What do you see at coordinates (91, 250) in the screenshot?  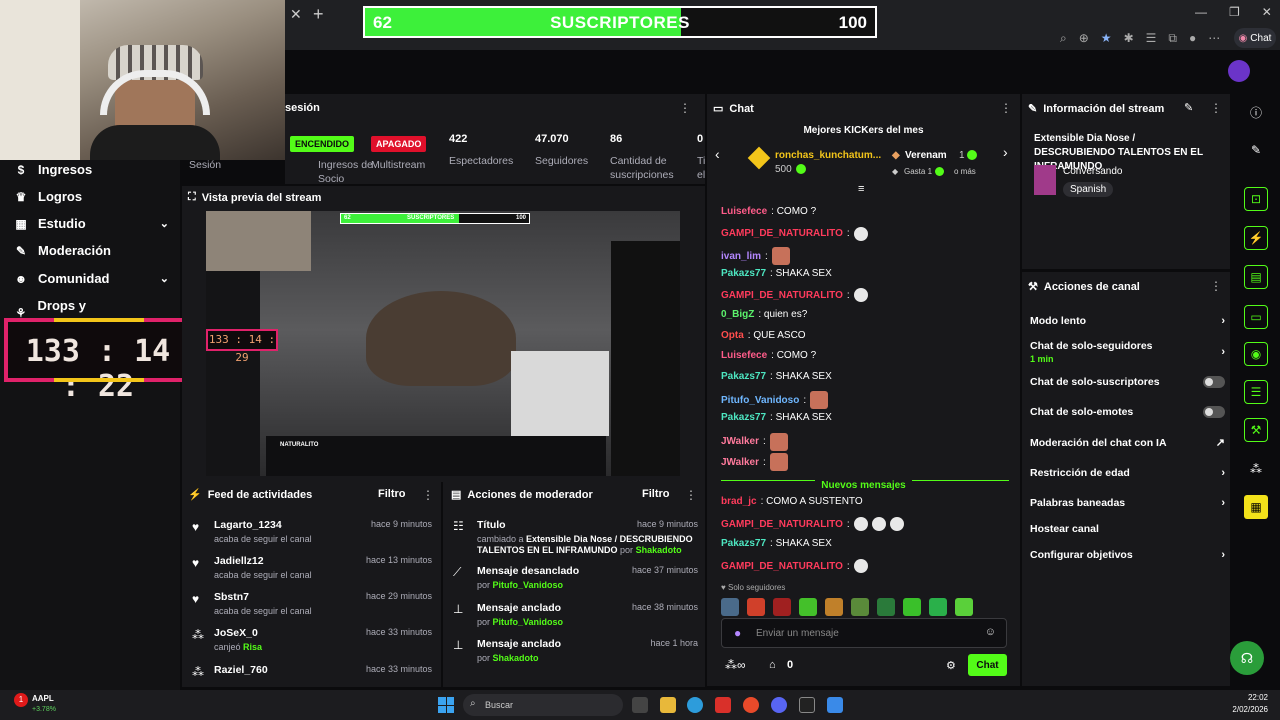 I see `sidebar-item-moderacion: ✎ Moderación` at bounding box center [91, 250].